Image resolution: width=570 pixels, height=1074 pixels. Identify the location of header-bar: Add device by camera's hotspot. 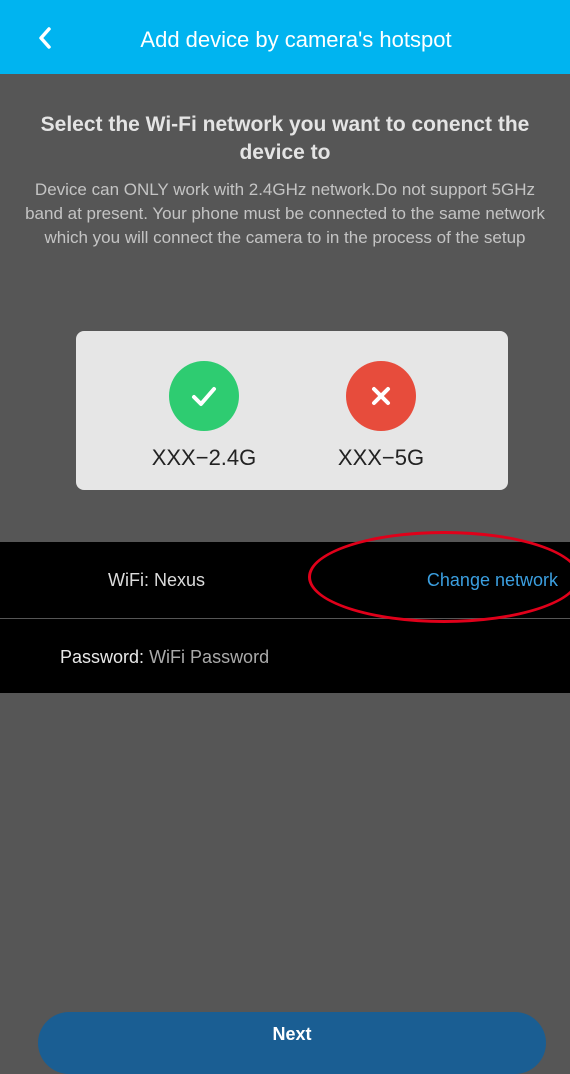
(285, 37).